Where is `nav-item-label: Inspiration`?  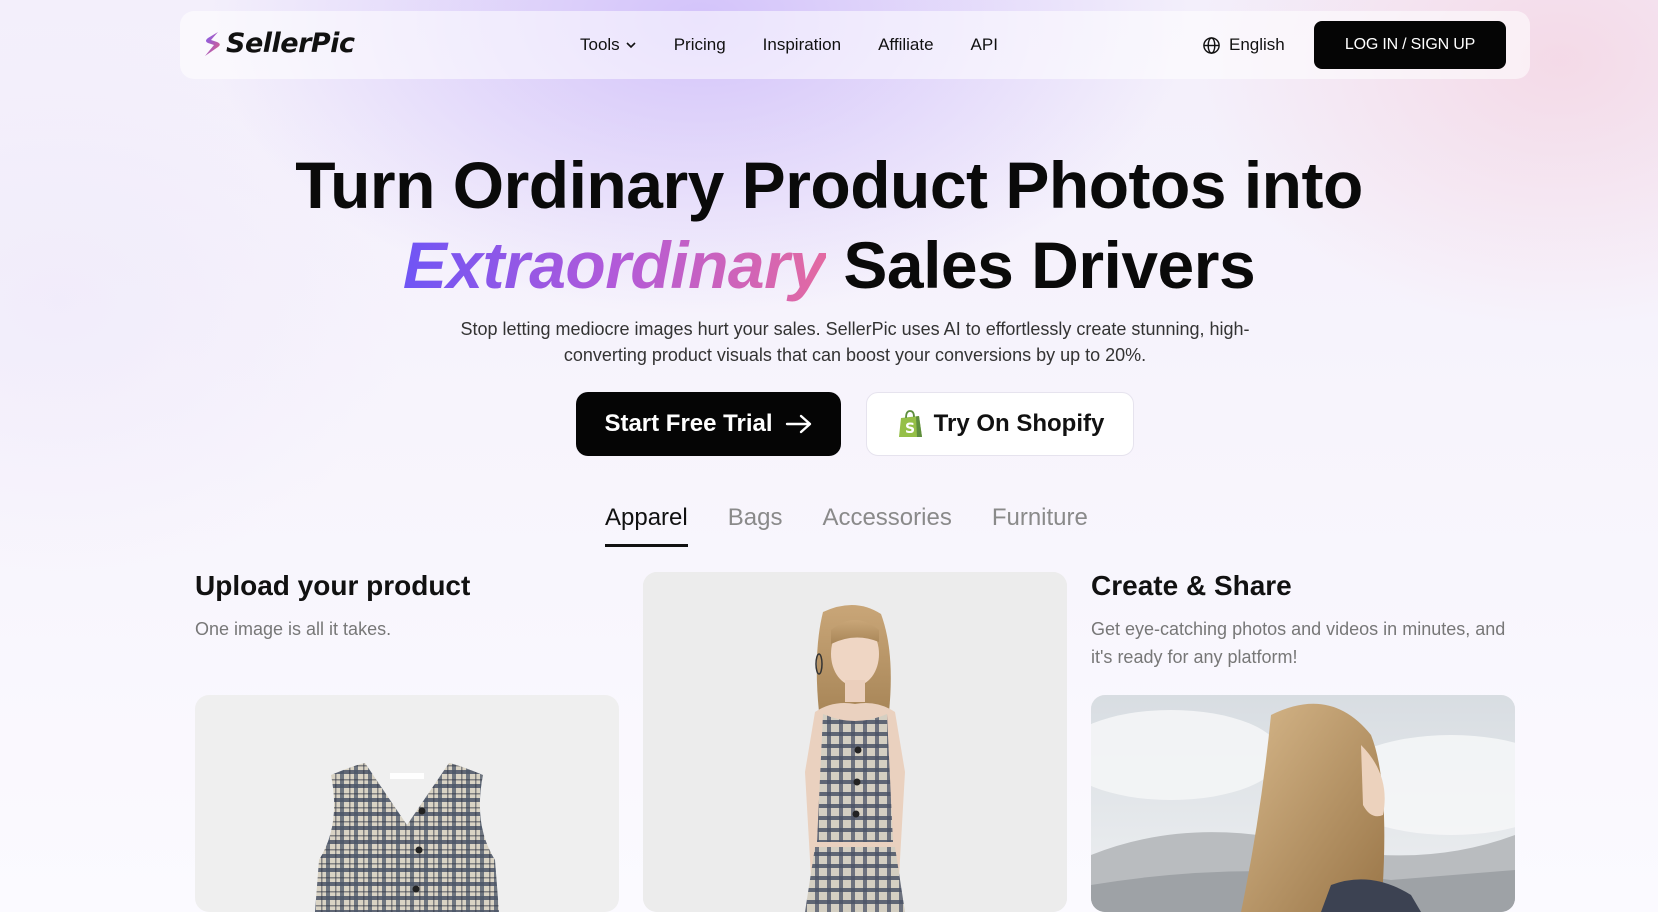
nav-item-label: Inspiration is located at coordinates (802, 44).